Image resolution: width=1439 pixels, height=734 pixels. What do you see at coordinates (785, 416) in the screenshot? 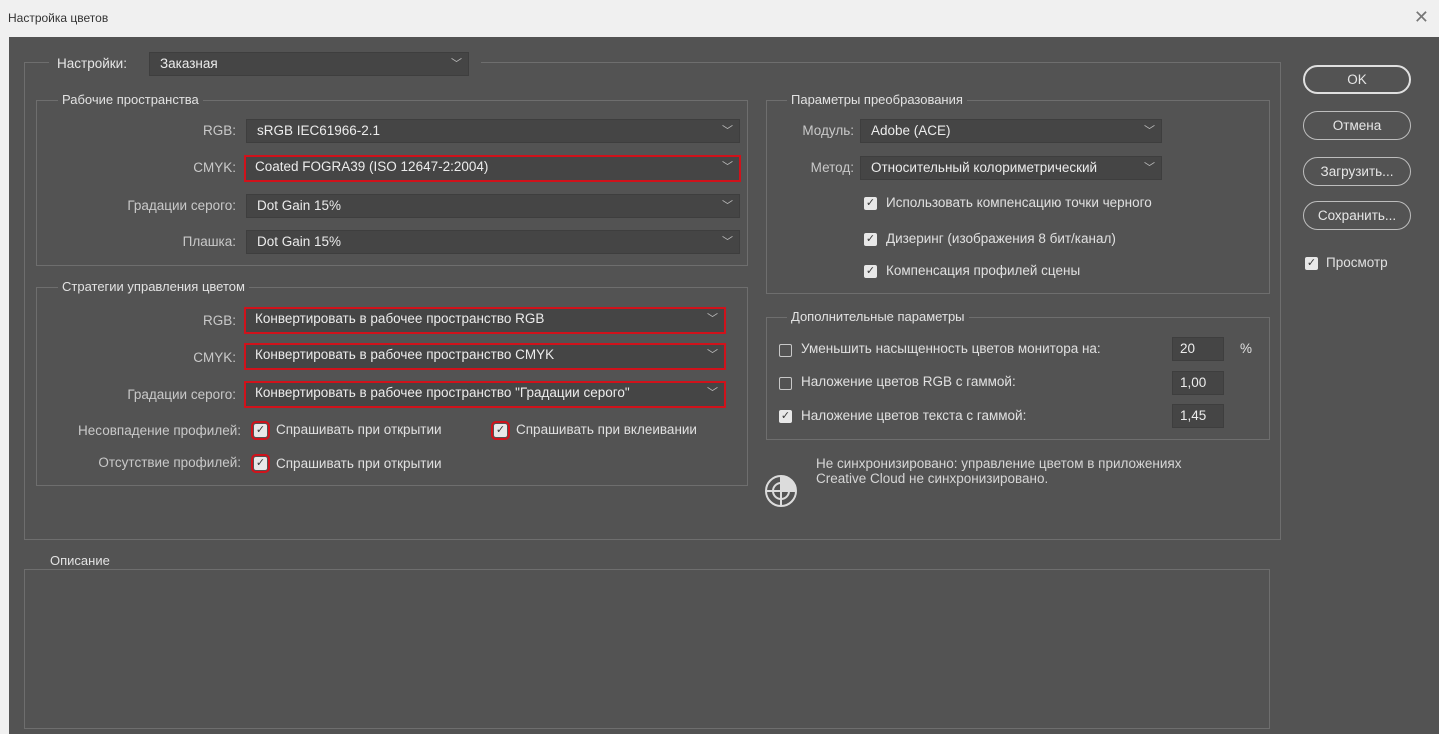
I see `blend-text-checkbox: ✓` at bounding box center [785, 416].